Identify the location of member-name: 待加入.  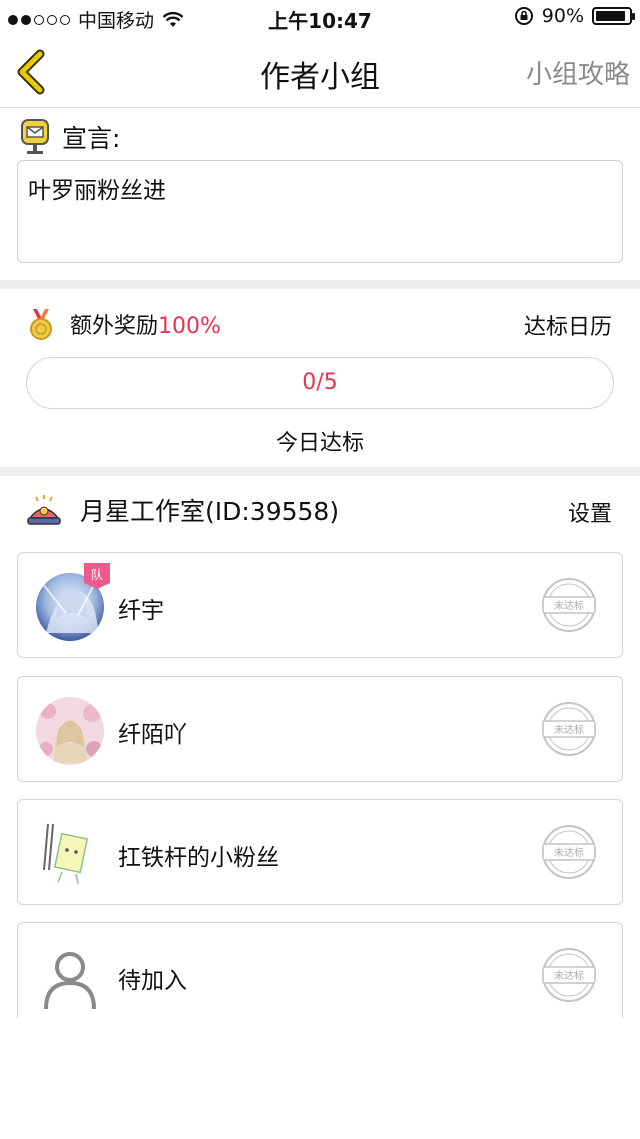
(152, 981).